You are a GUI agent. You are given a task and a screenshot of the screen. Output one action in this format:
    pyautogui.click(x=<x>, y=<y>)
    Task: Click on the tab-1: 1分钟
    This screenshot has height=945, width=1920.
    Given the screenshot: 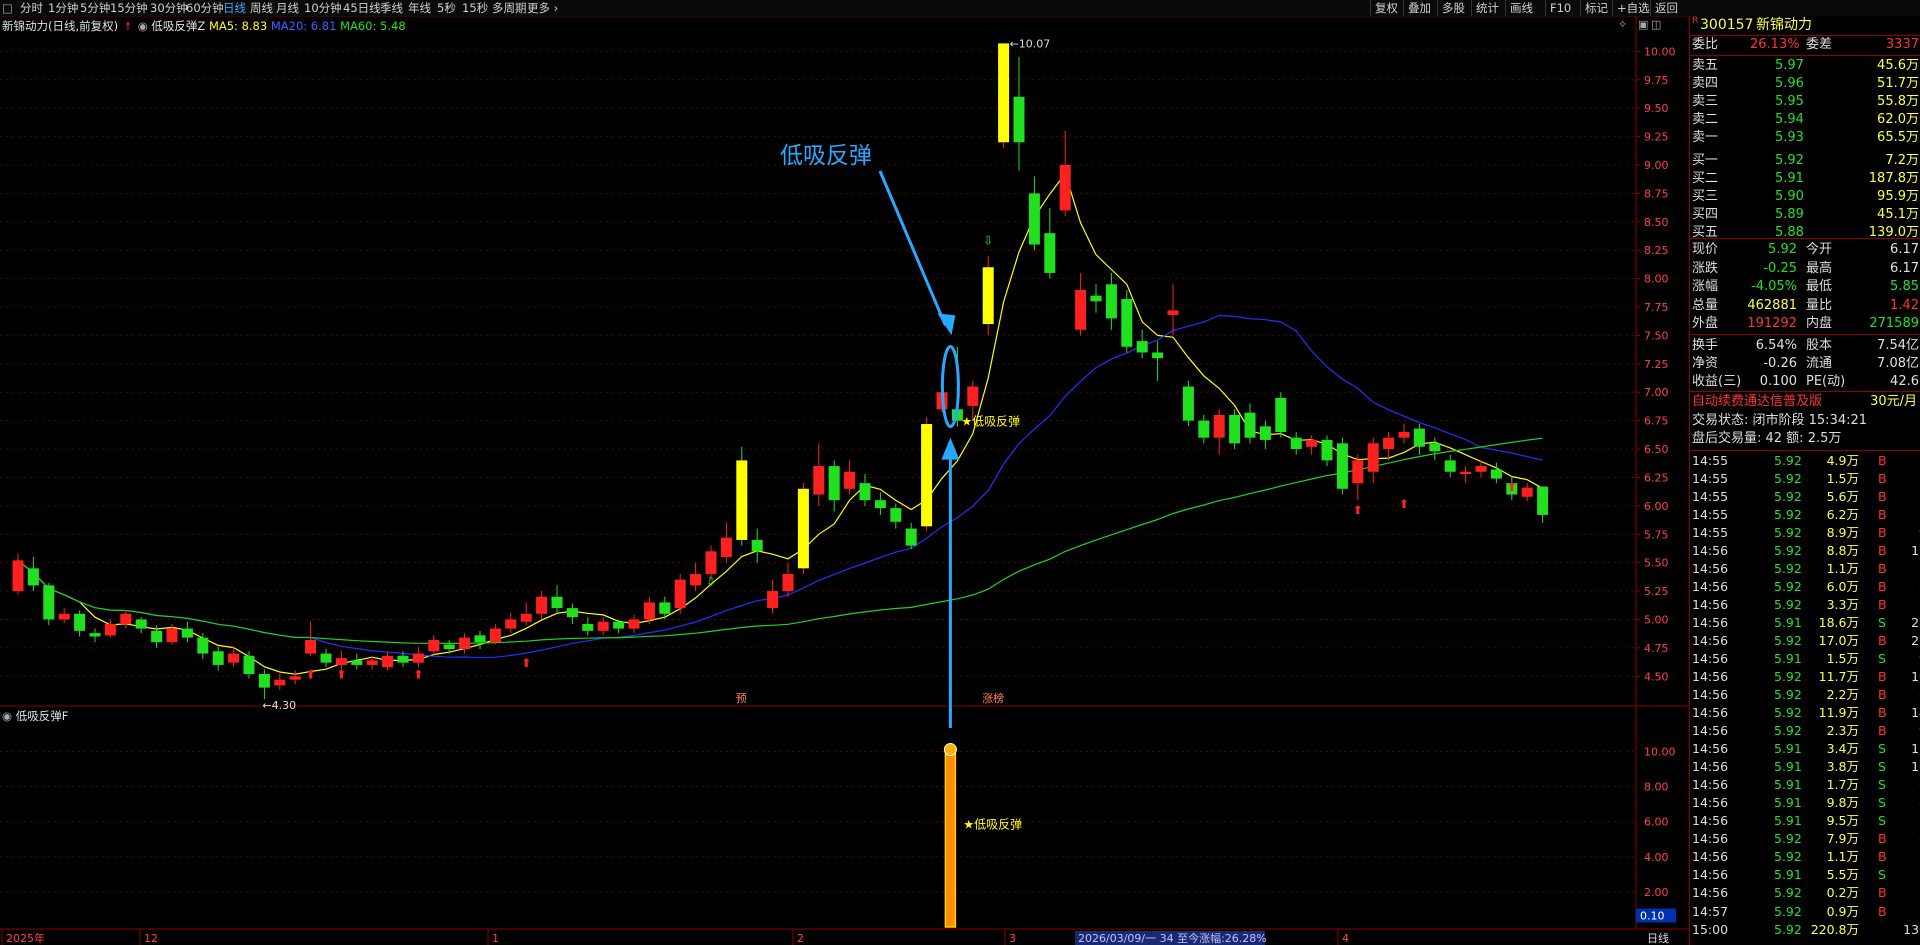 What is the action you would take?
    pyautogui.click(x=63, y=8)
    